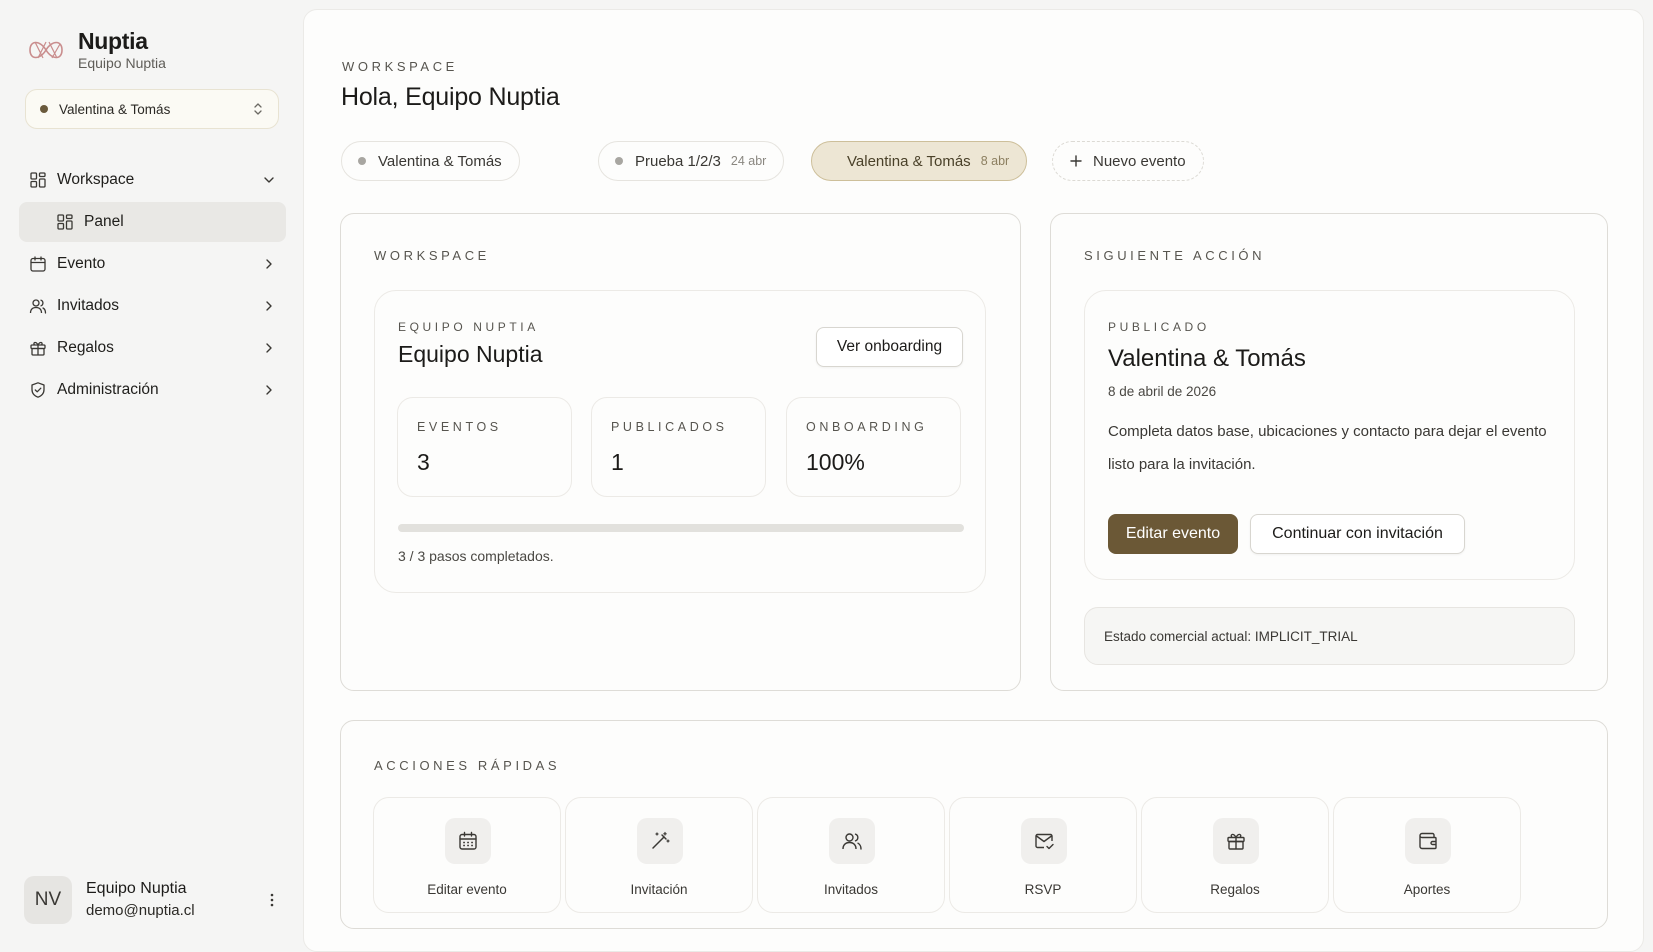 The image size is (1653, 952). What do you see at coordinates (468, 327) in the screenshot?
I see `team-eyebrow: EQUIPO NUPTIA` at bounding box center [468, 327].